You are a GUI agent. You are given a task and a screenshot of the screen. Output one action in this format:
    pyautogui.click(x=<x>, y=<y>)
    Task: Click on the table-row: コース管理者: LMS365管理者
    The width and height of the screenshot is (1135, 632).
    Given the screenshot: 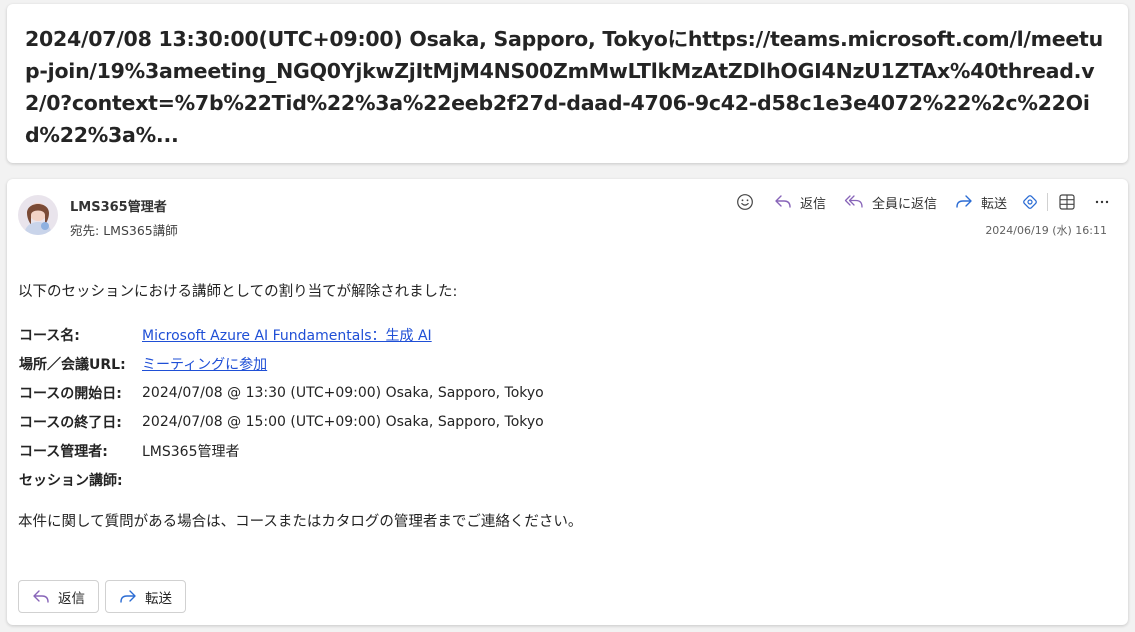 What is the action you would take?
    pyautogui.click(x=281, y=450)
    